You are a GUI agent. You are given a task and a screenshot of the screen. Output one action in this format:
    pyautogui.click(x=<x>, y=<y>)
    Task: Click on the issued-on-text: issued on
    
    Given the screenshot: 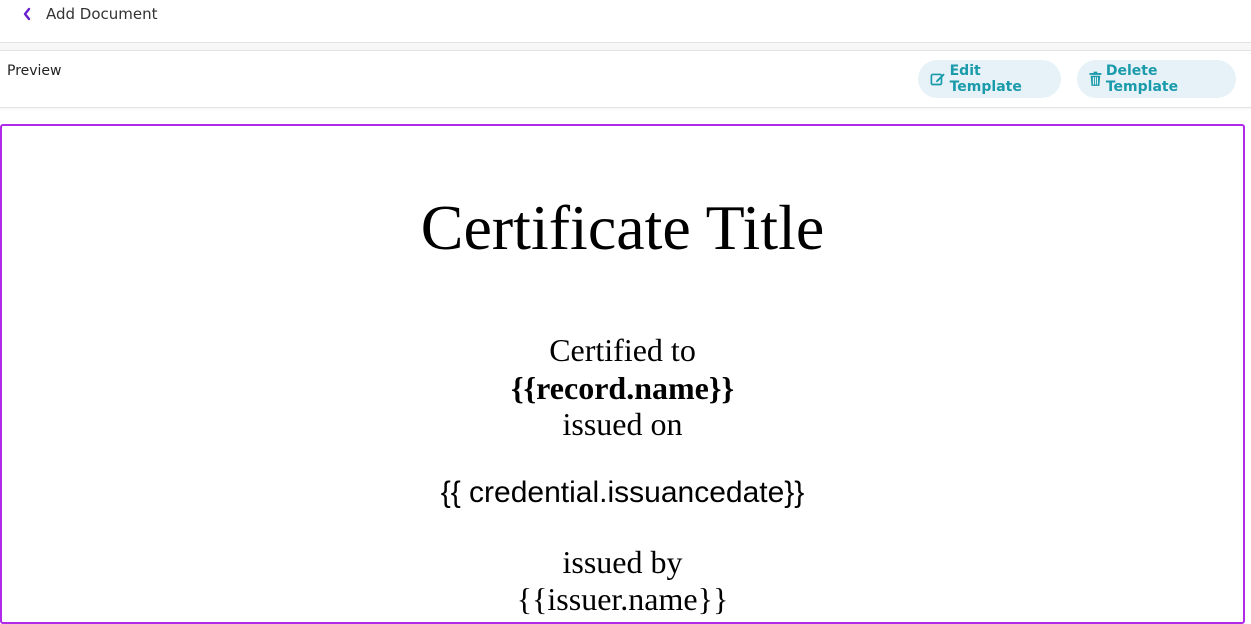 What is the action you would take?
    pyautogui.click(x=622, y=424)
    